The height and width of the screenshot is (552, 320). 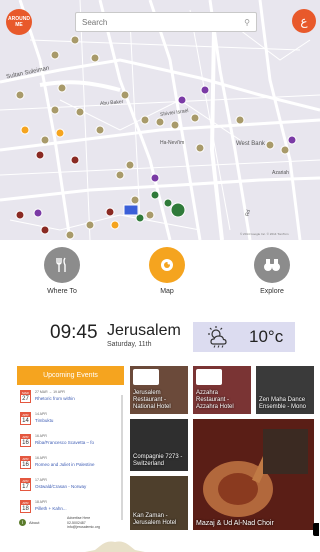 I want to click on main-nav: Where To Map Explore, so click(x=160, y=270).